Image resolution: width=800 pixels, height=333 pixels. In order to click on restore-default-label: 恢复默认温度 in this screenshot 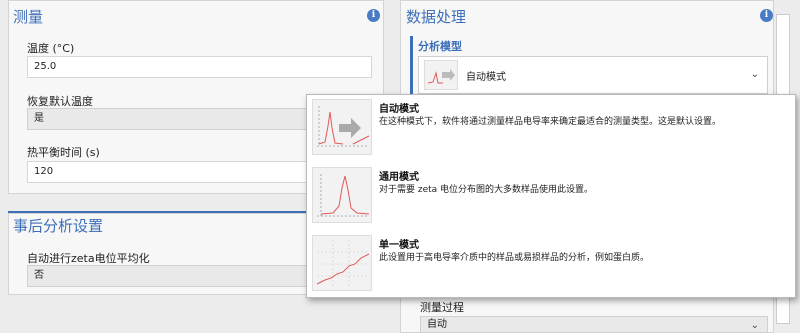, I will do `click(60, 101)`.